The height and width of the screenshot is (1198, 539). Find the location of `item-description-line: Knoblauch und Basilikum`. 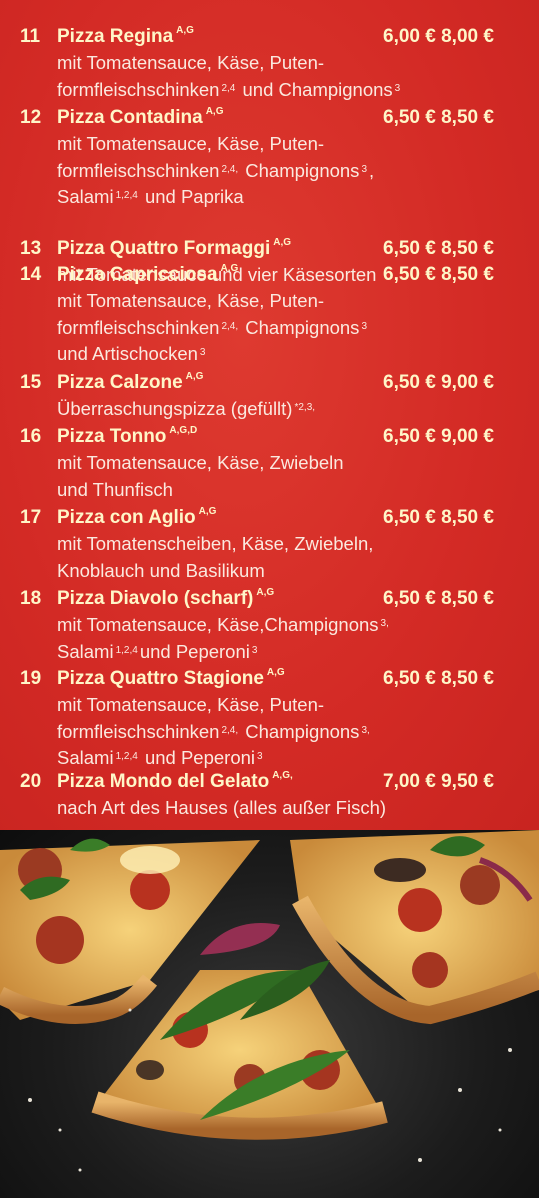

item-description-line: Knoblauch und Basilikum is located at coordinates (161, 571).